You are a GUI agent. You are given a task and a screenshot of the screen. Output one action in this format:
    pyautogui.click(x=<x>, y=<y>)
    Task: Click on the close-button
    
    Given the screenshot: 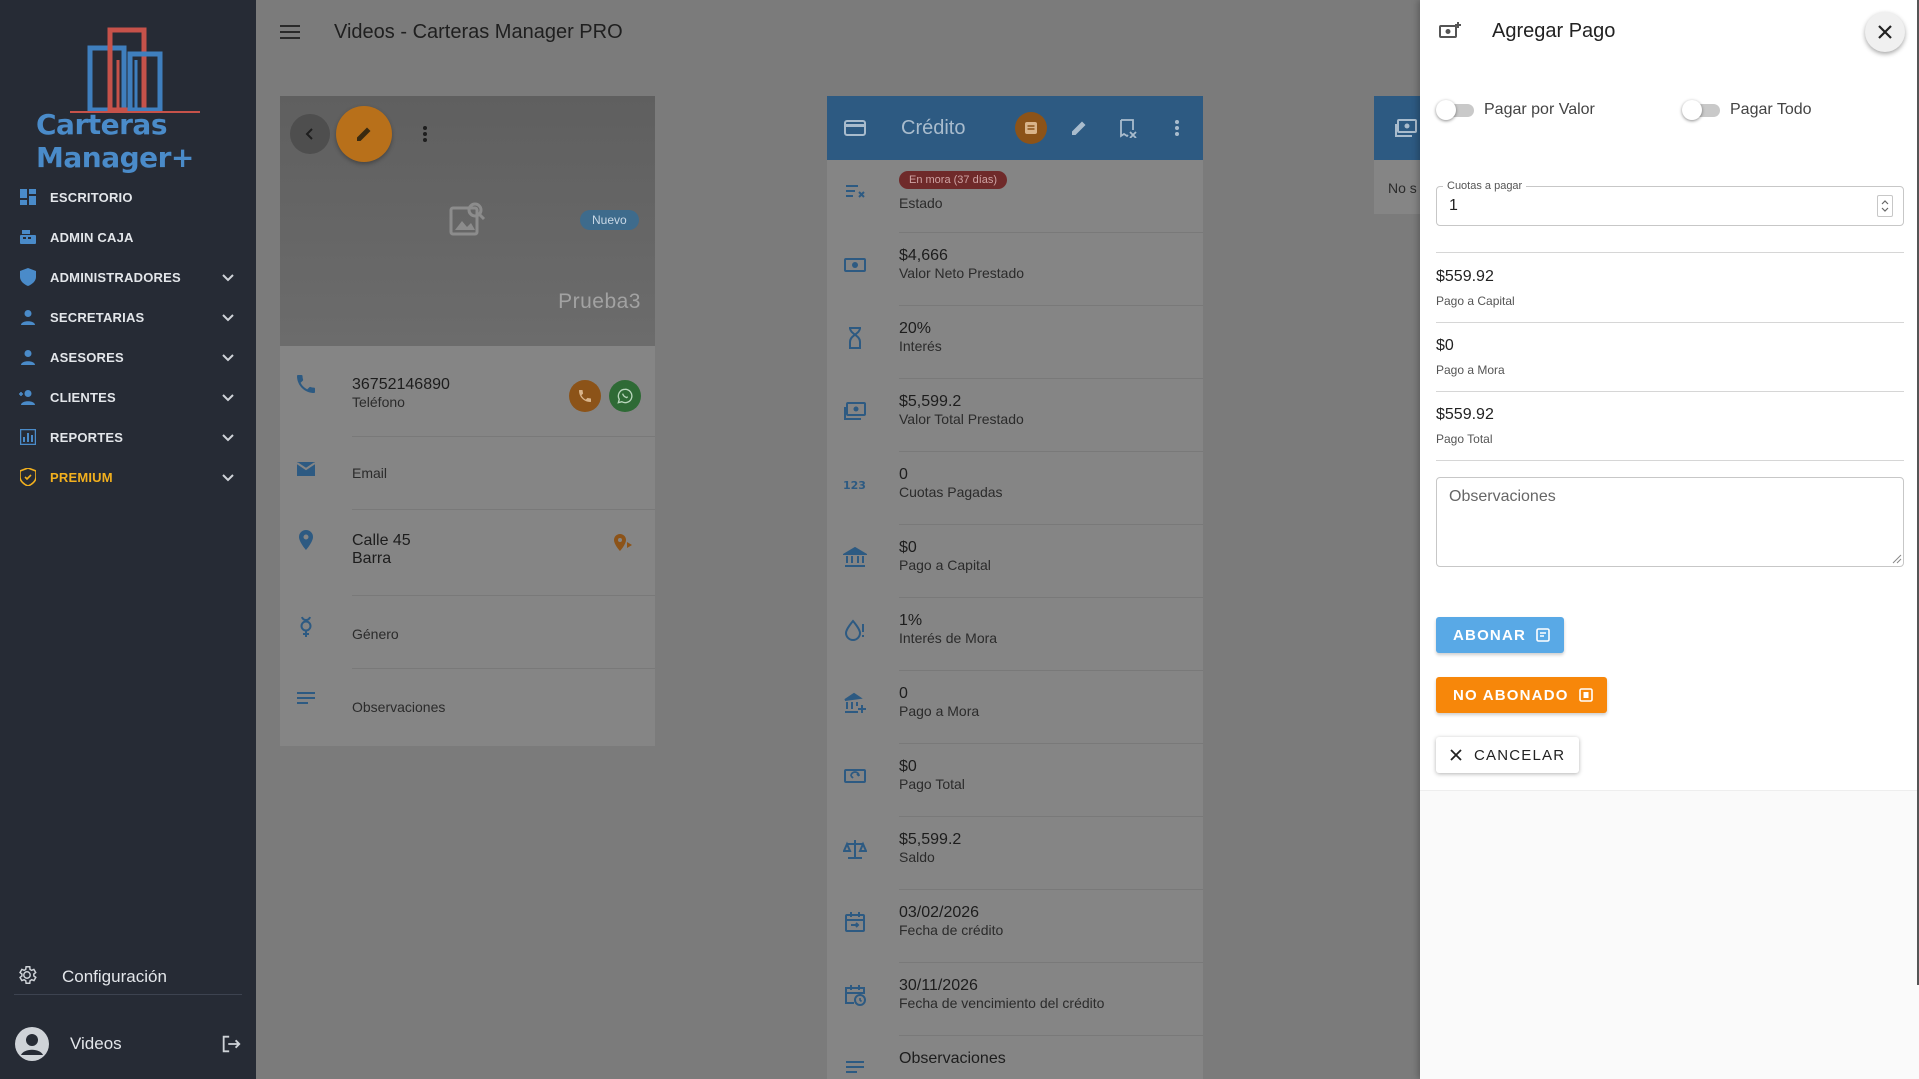 What is the action you would take?
    pyautogui.click(x=1885, y=32)
    